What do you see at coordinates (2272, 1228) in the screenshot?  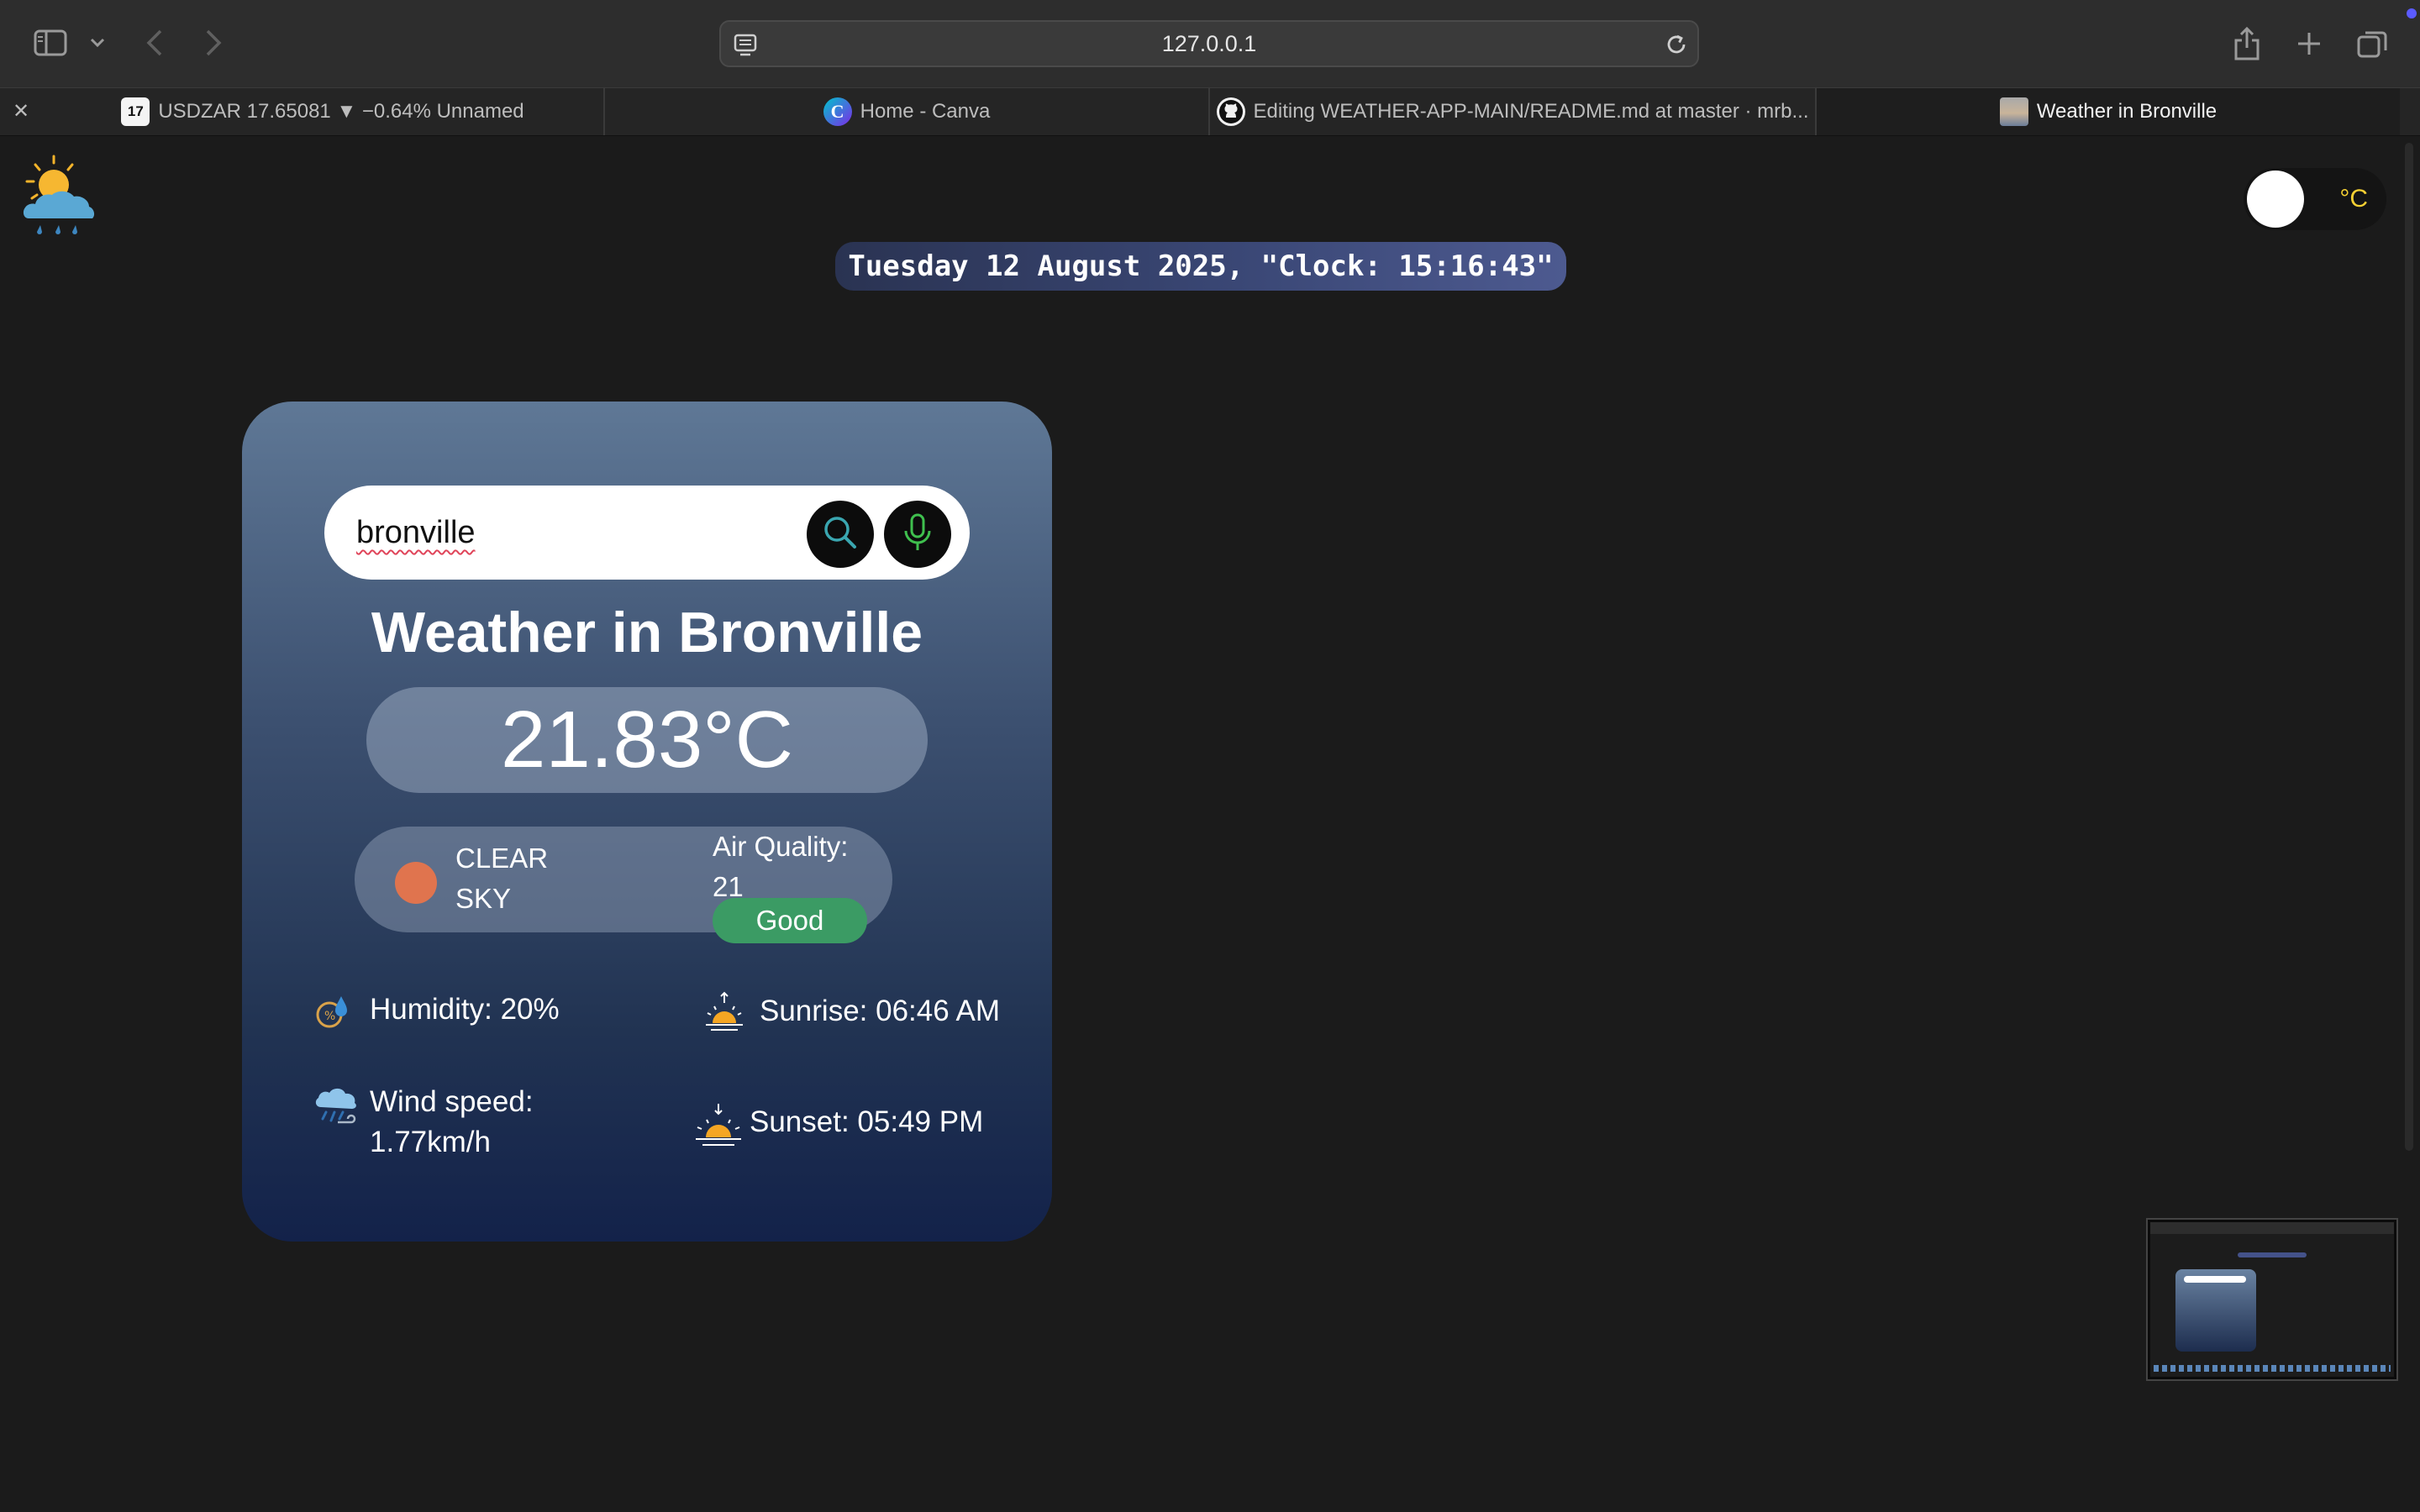 I see `thumbnail-toolbar` at bounding box center [2272, 1228].